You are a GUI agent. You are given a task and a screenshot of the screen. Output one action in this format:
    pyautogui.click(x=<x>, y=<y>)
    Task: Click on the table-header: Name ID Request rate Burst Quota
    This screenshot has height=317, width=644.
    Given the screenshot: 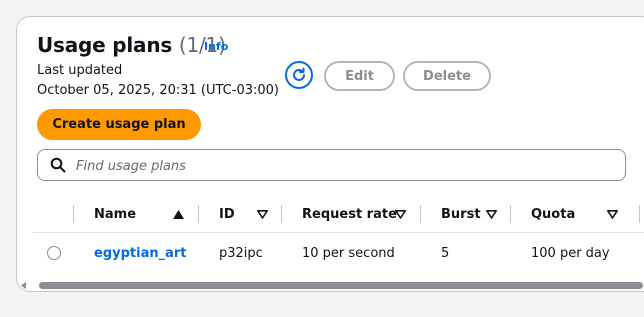 What is the action you would take?
    pyautogui.click(x=330, y=215)
    